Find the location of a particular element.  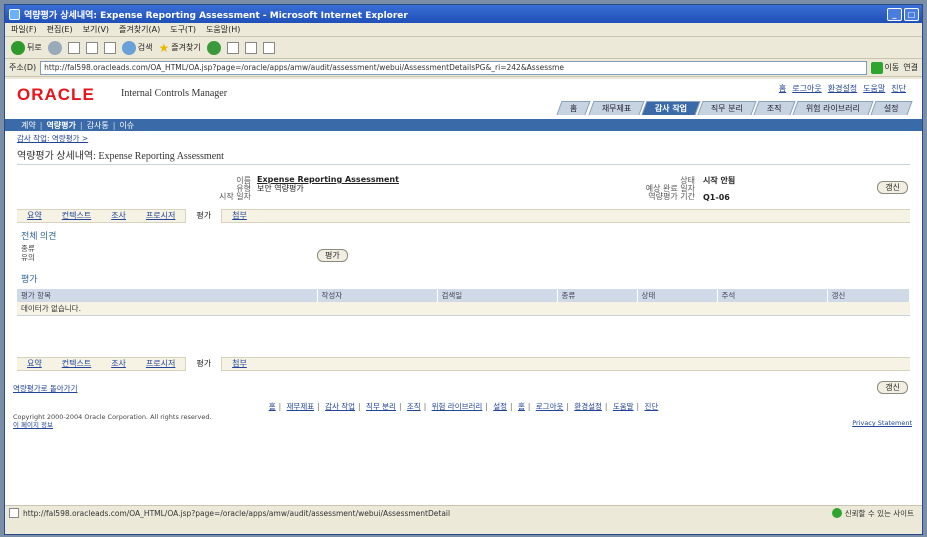

overall-opinion-heading: 전체 의견 is located at coordinates (39, 236).